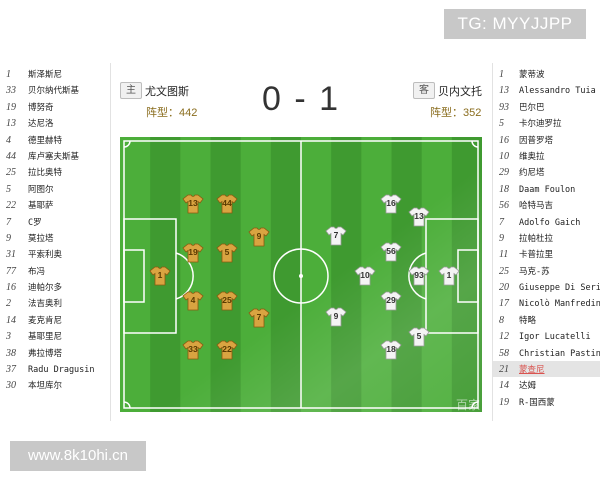 The image size is (600, 480). Describe the element at coordinates (546, 320) in the screenshot. I see `away-roster-row: 8 特略` at that location.